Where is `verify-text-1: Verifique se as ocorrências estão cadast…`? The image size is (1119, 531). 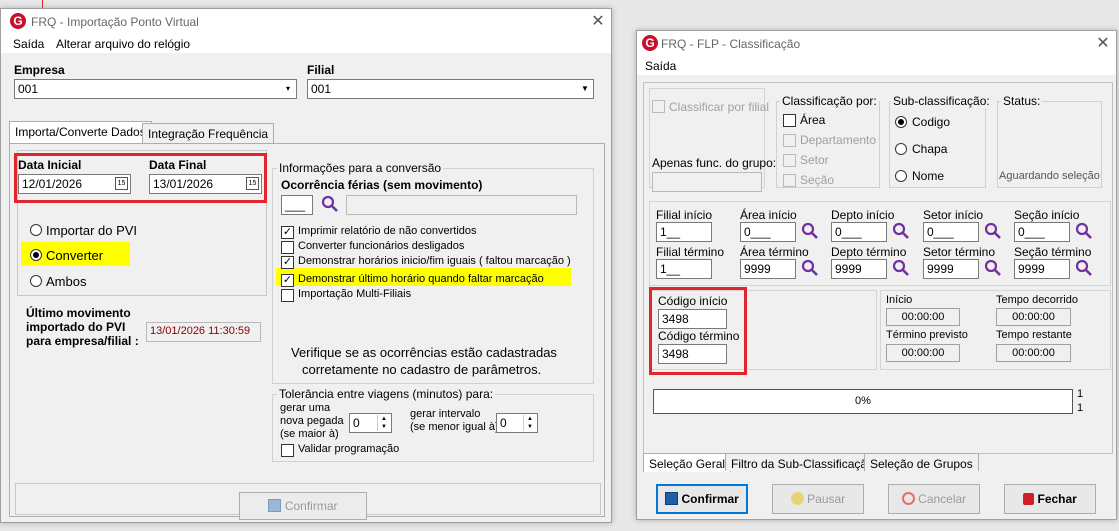
verify-text-1: Verifique se as ocorrências estão cadast… is located at coordinates (424, 352).